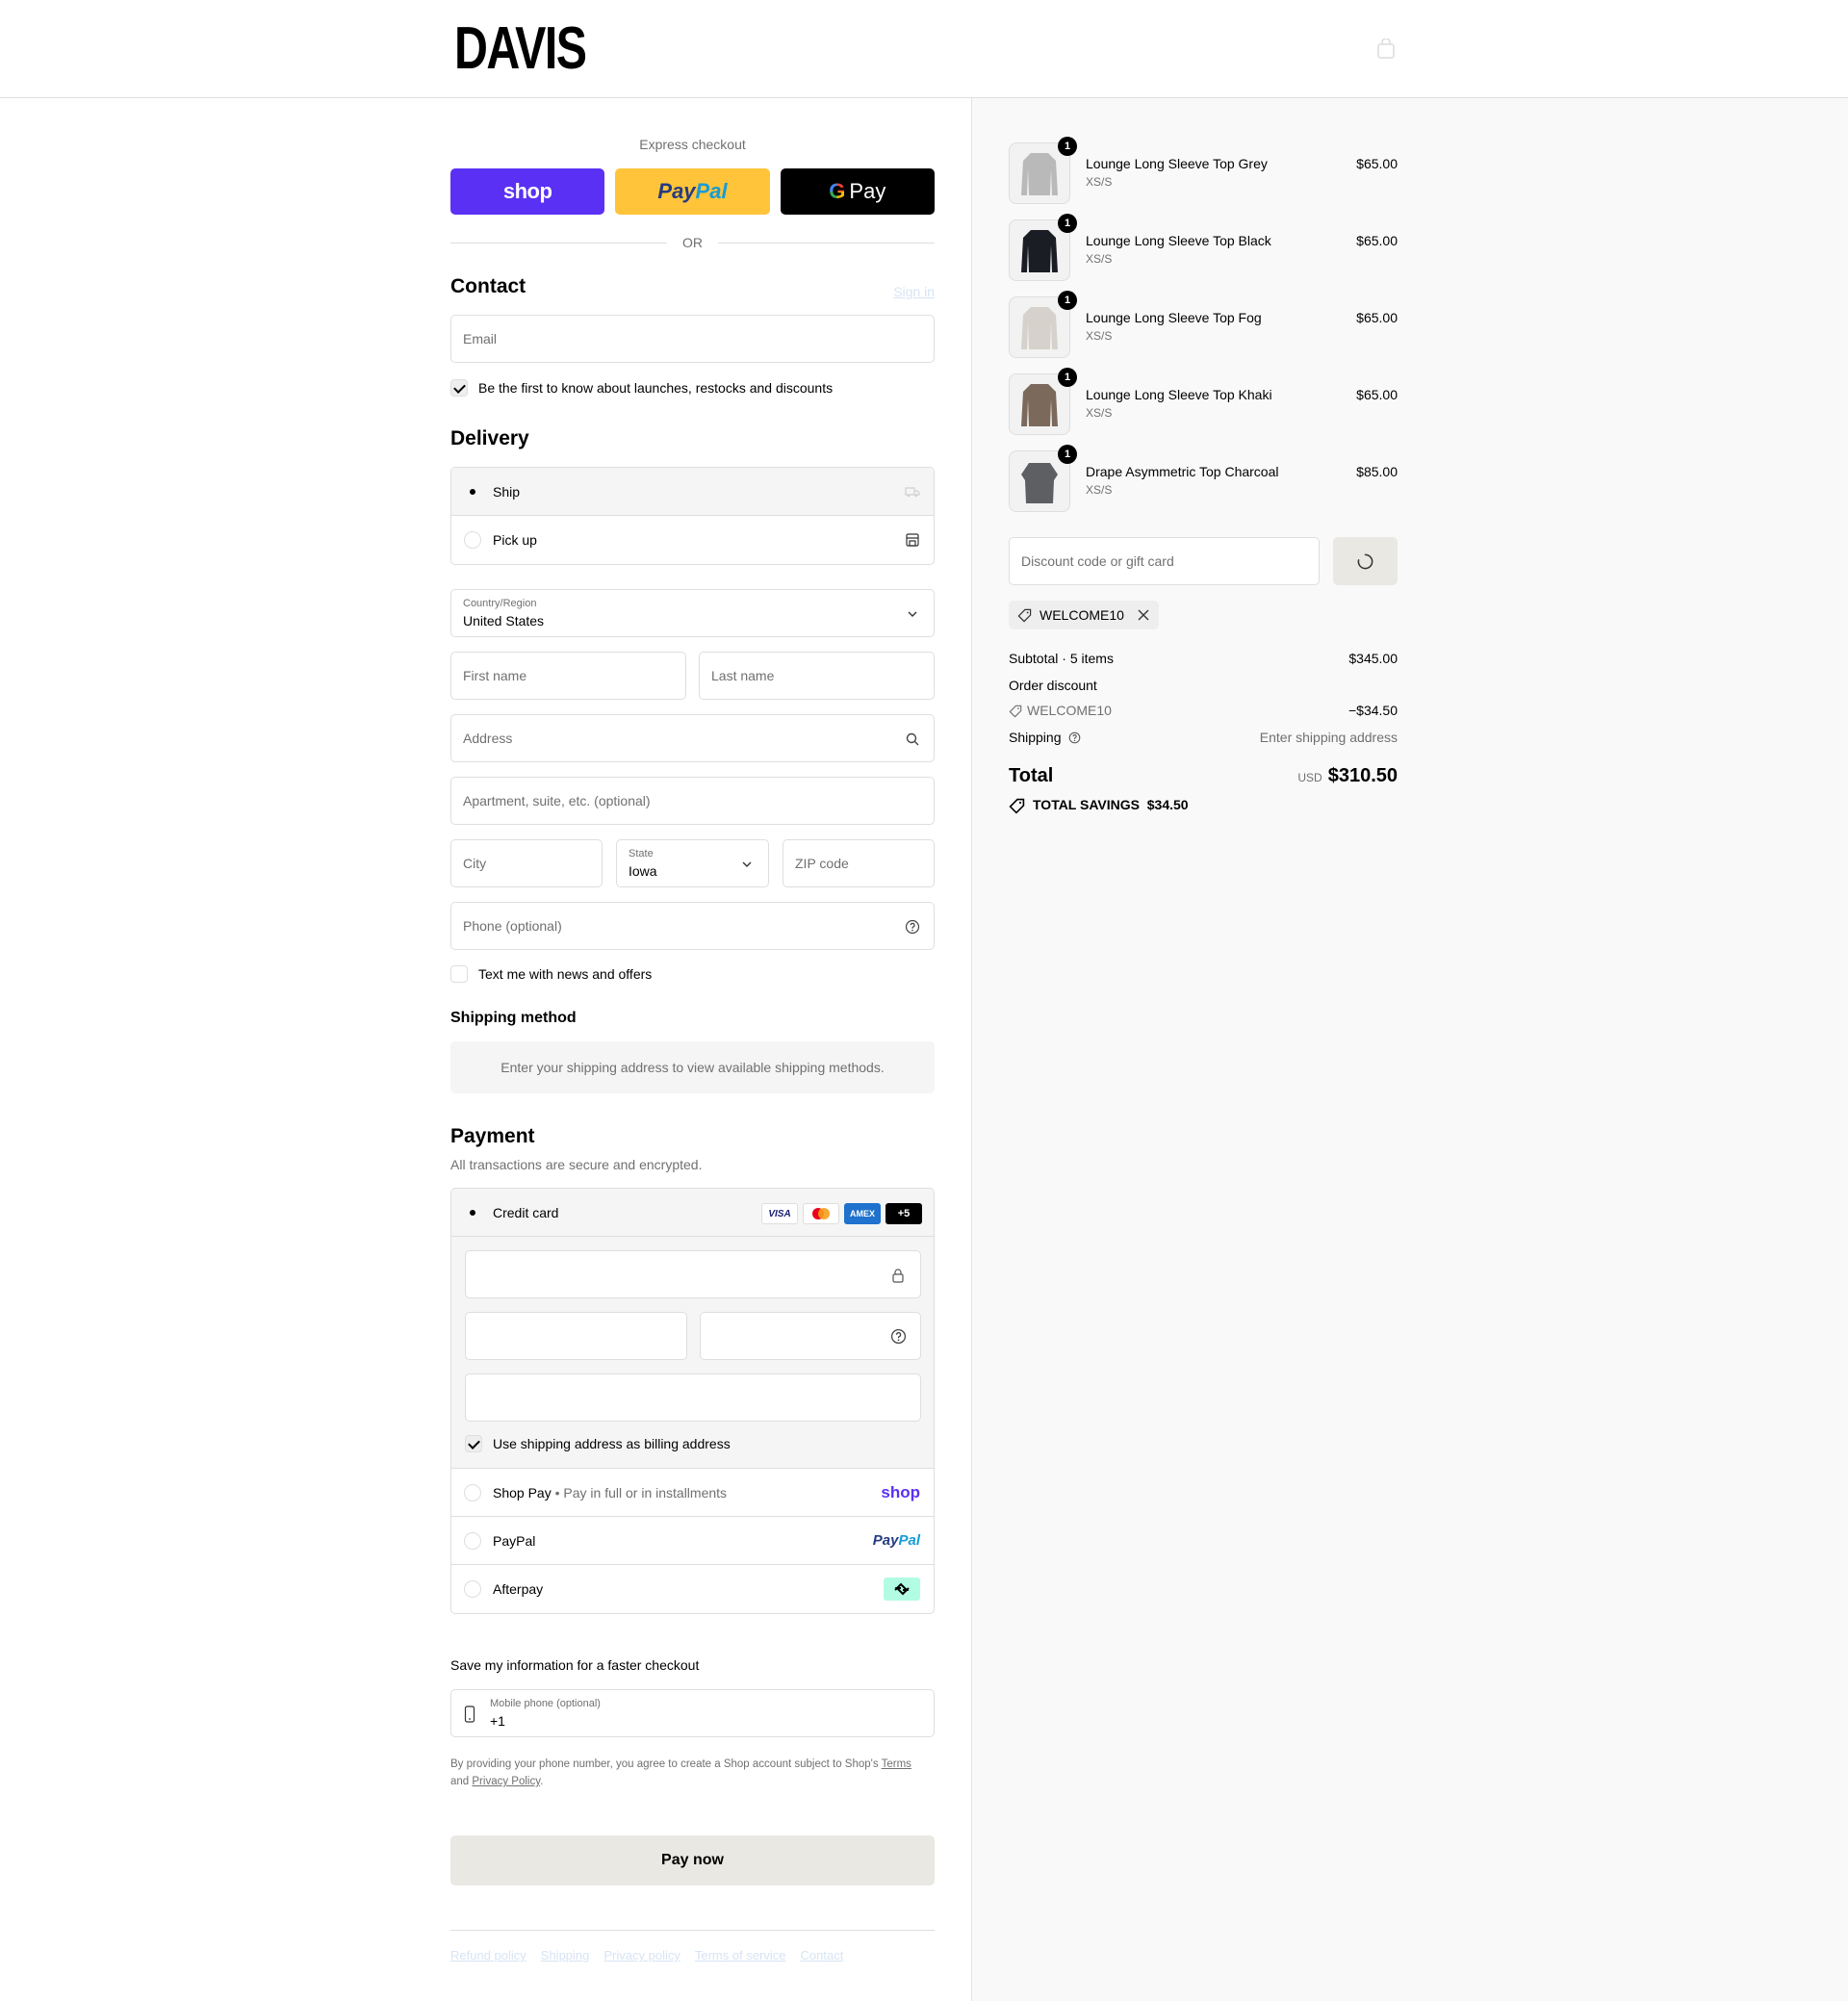 Image resolution: width=1848 pixels, height=2001 pixels. Describe the element at coordinates (909, 1540) in the screenshot. I see `paypal-logo-pal: Pal` at that location.